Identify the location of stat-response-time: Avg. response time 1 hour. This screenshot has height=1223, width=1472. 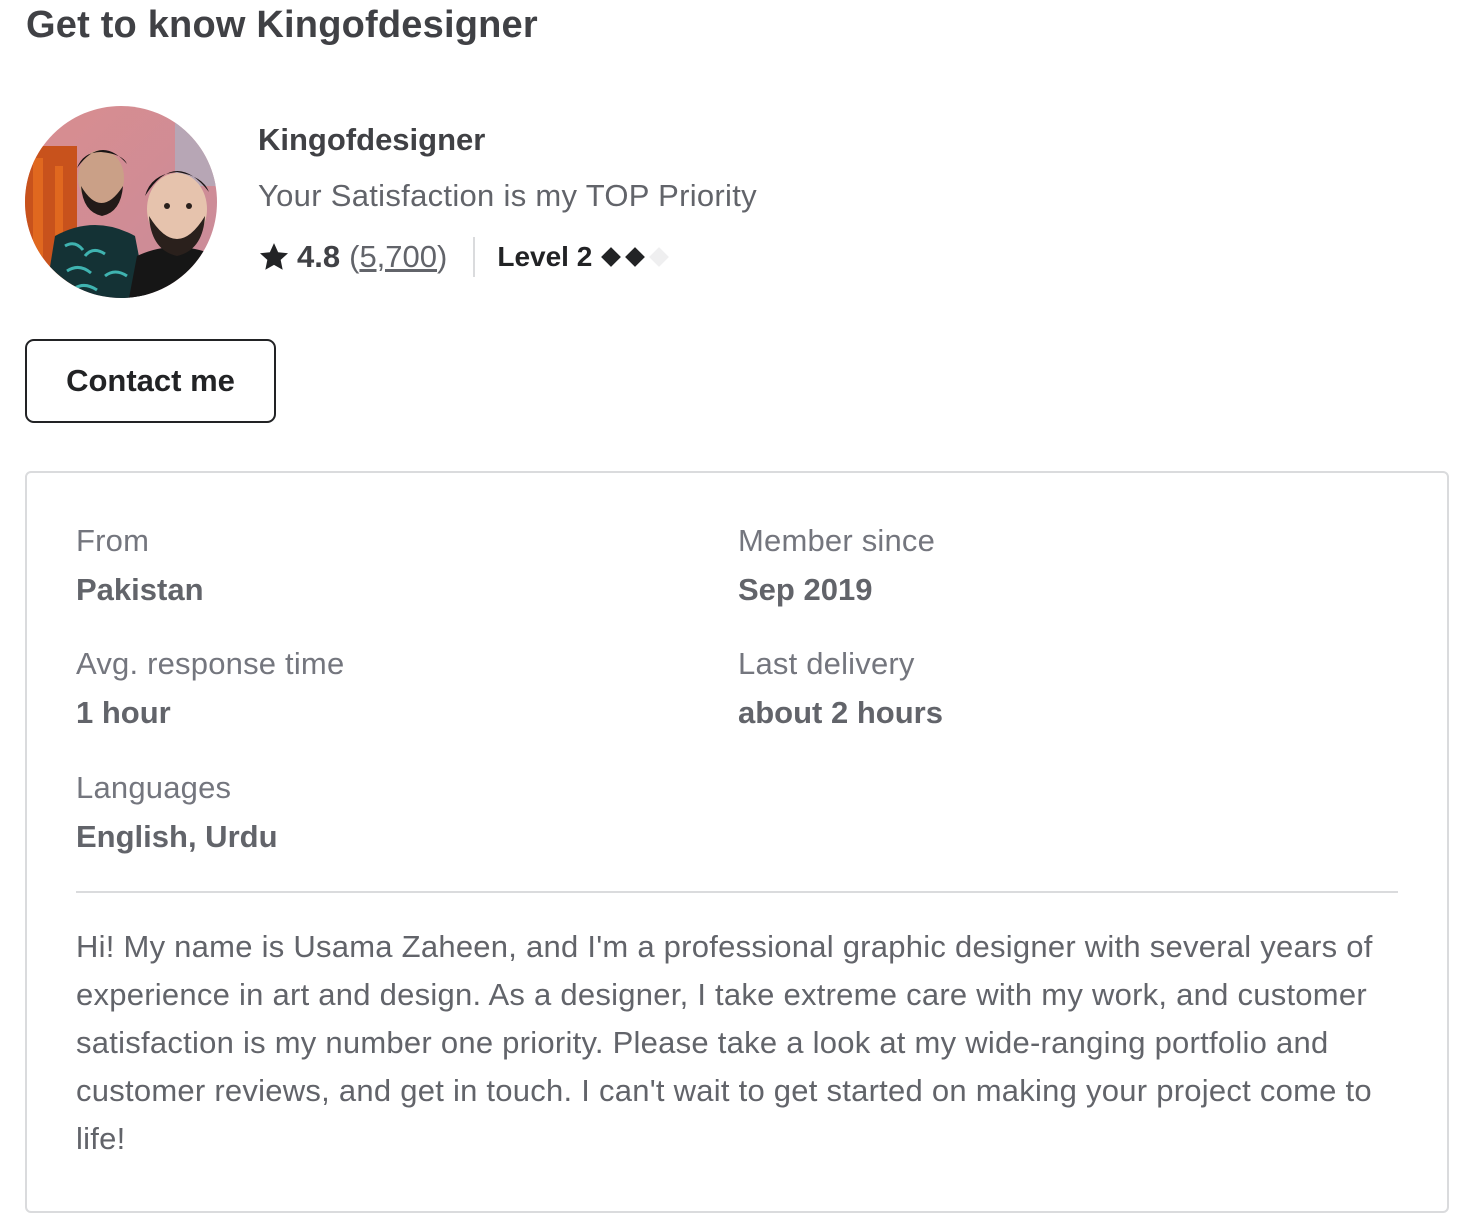
(210, 688).